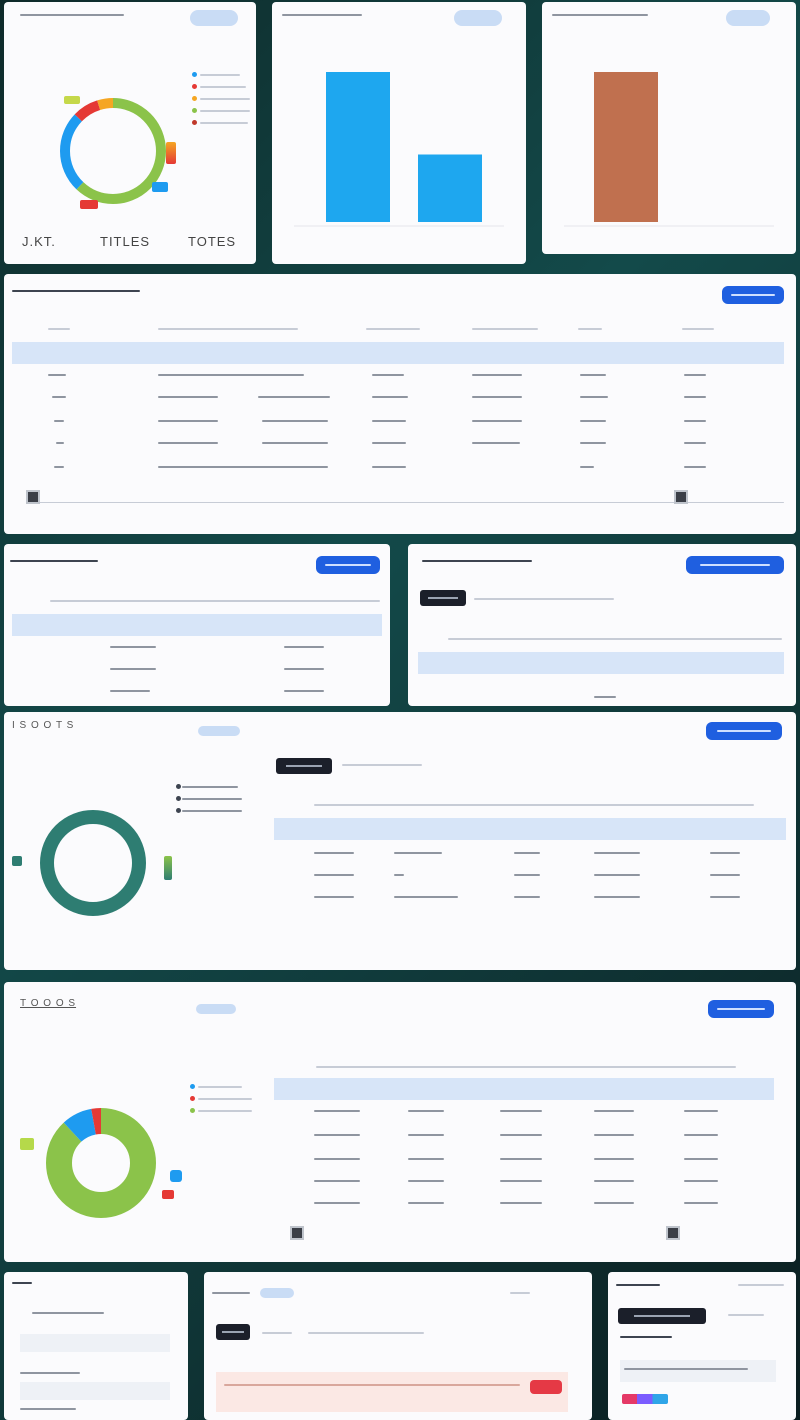 This screenshot has width=800, height=1420. I want to click on profile-action-button, so click(662, 1316).